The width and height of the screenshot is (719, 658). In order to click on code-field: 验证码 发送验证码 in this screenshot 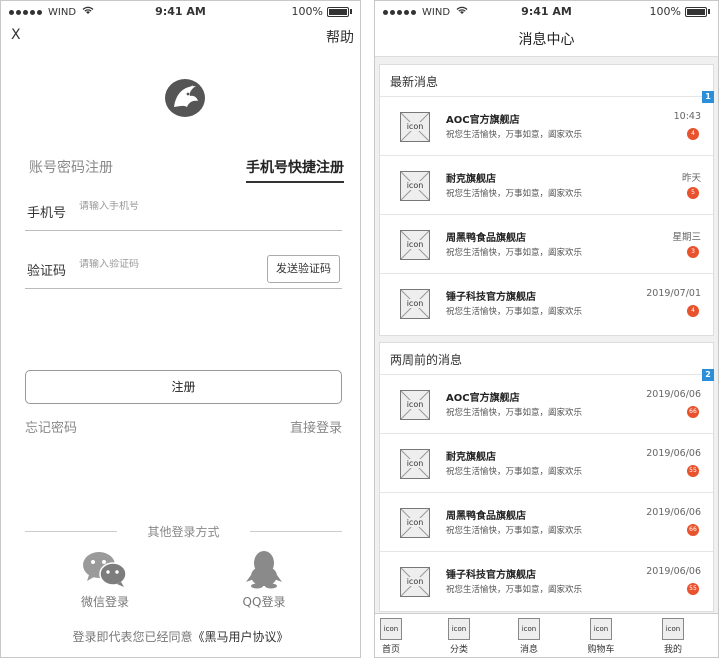, I will do `click(183, 269)`.